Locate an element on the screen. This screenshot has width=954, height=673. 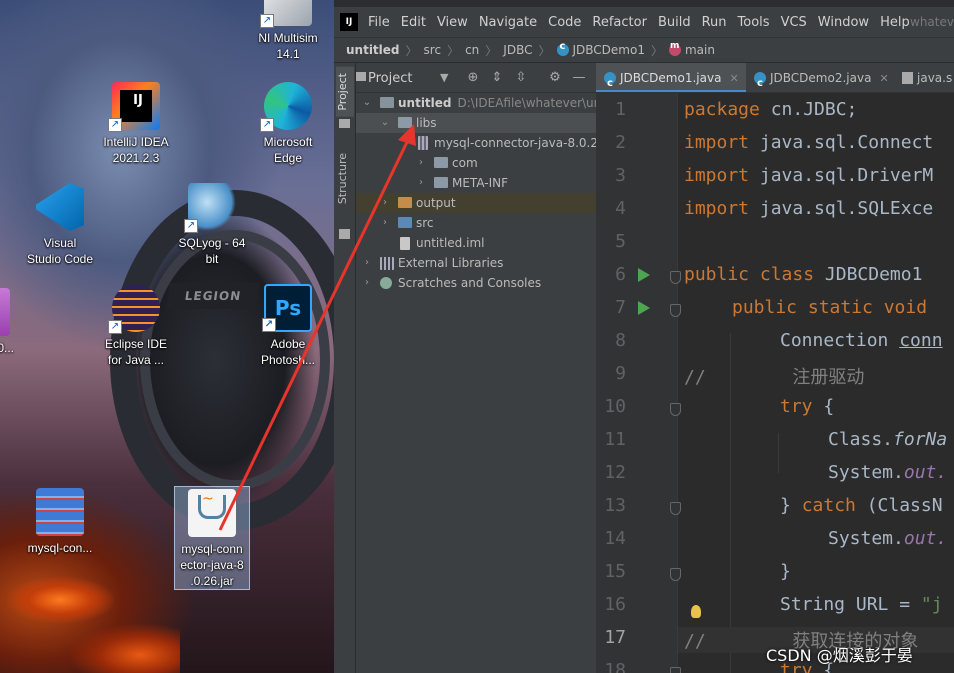
tree-item-iml: untitled.iml is located at coordinates (476, 243).